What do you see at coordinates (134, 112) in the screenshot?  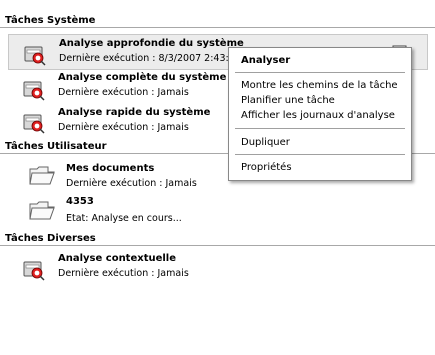 I see `task-title: Analyse rapide du système` at bounding box center [134, 112].